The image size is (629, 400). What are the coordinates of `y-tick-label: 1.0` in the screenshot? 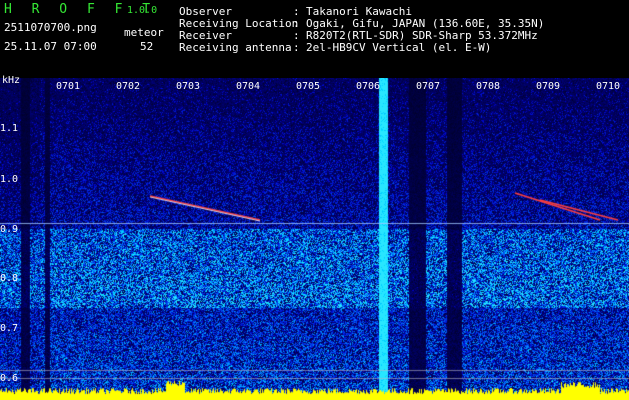 It's located at (9, 179).